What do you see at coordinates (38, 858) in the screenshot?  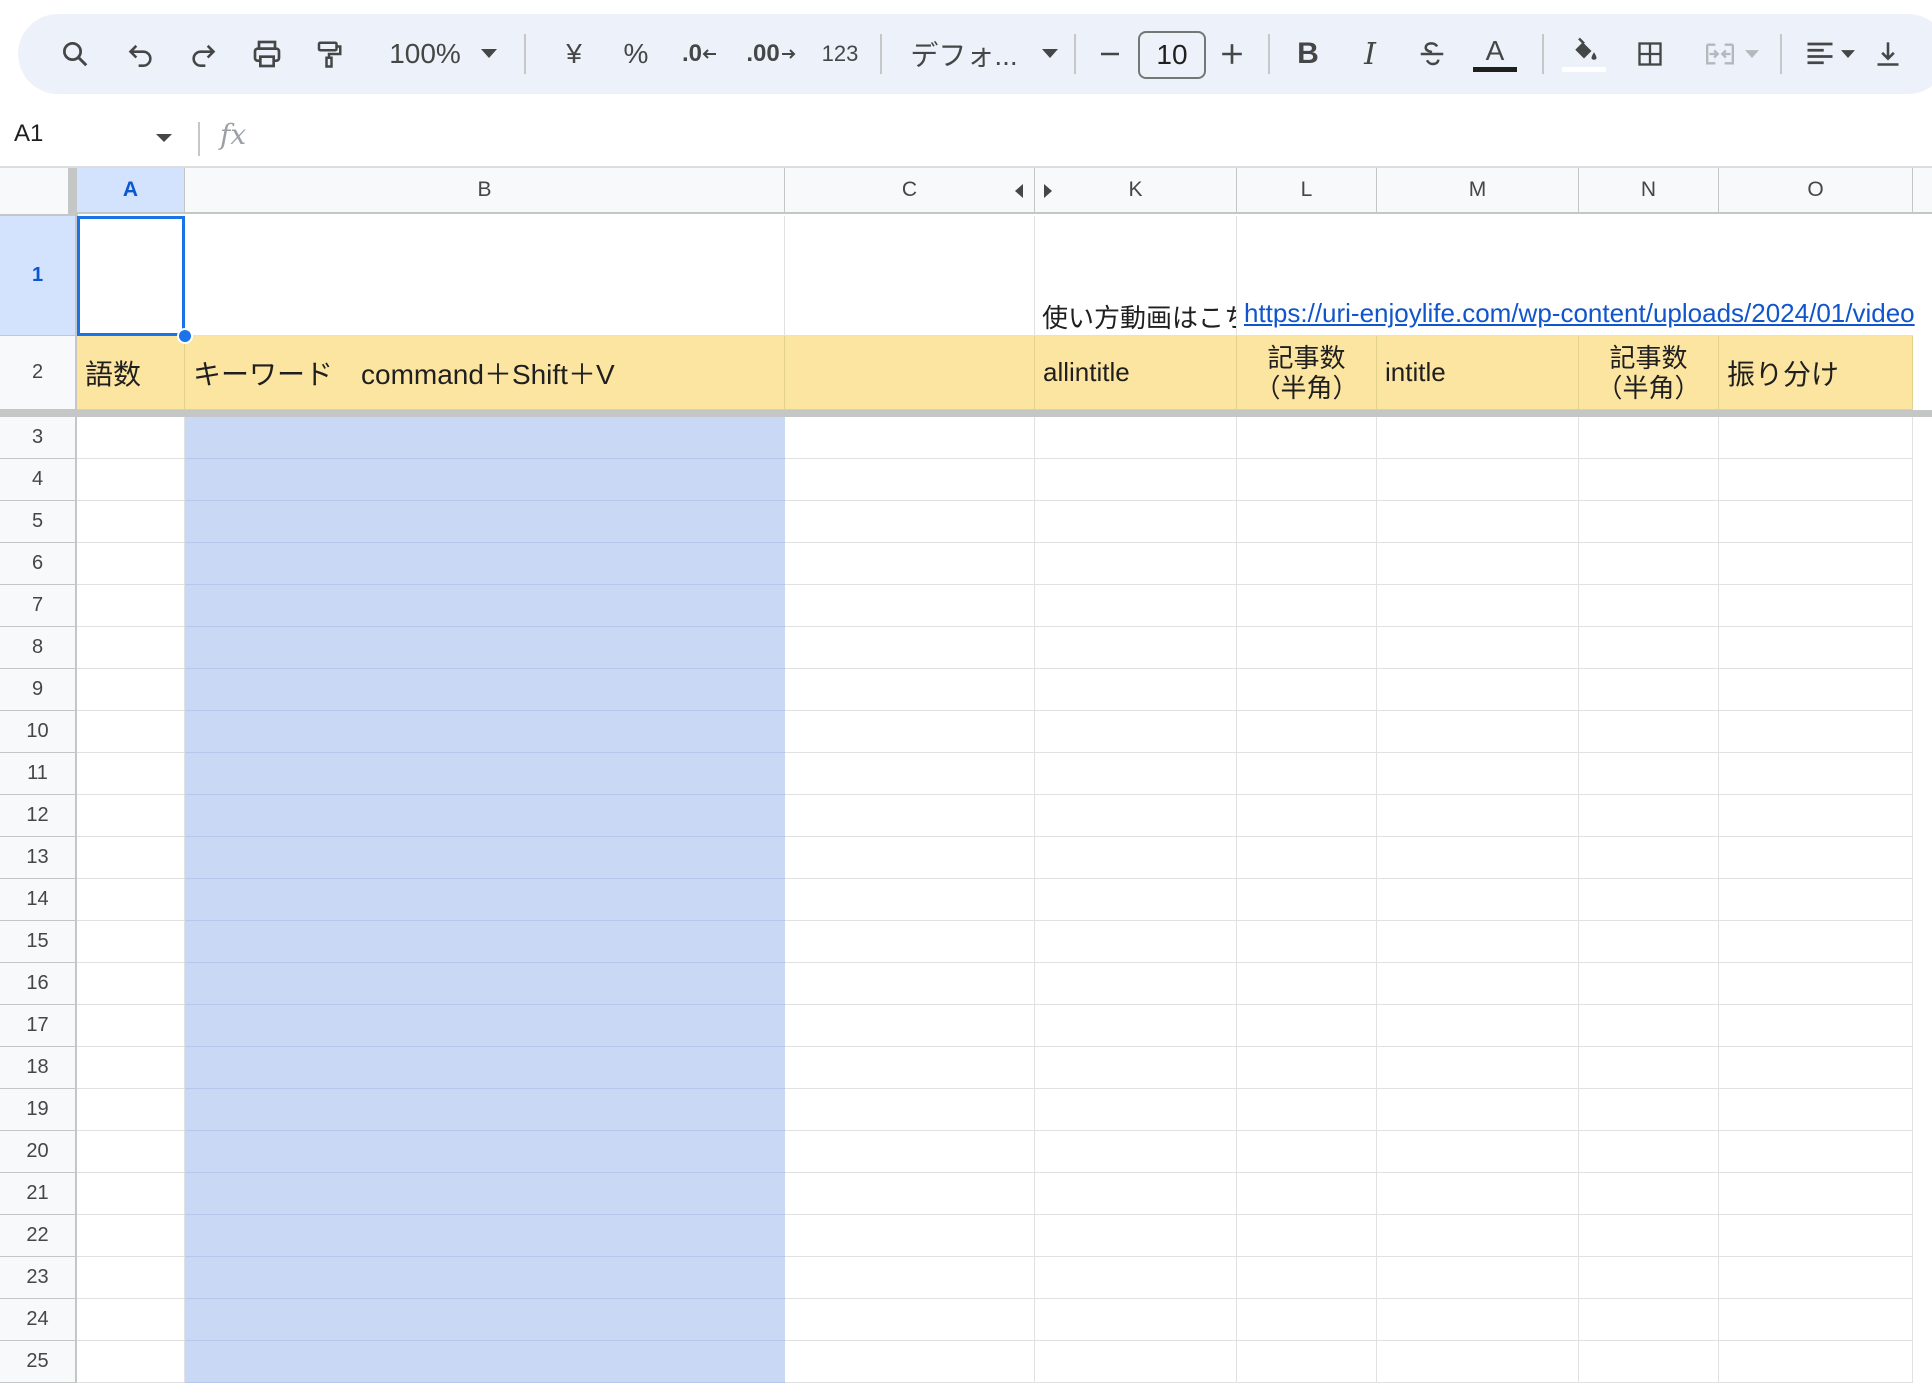 I see `row-header-13: 13` at bounding box center [38, 858].